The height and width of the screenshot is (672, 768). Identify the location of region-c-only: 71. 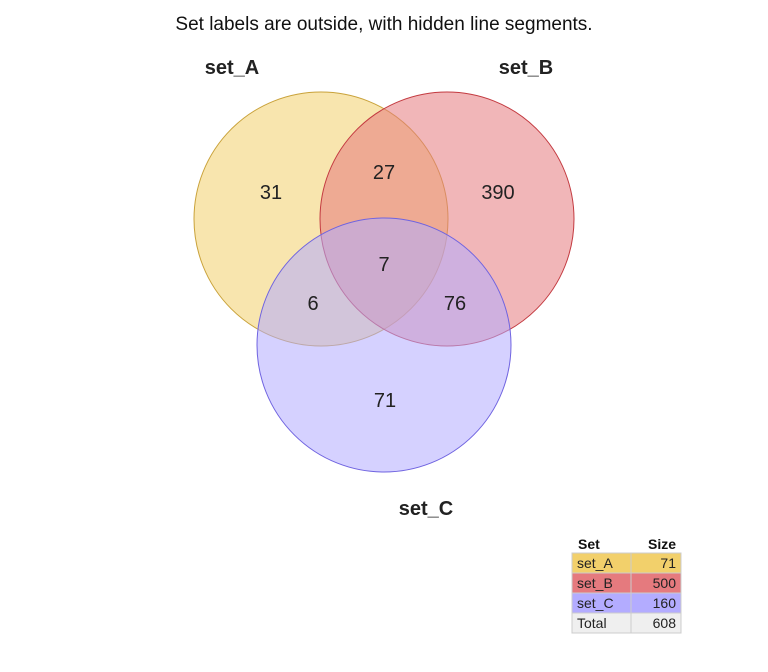
(385, 401).